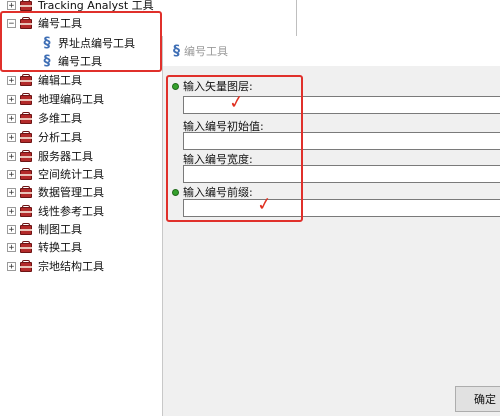 This screenshot has height=416, width=500. I want to click on tree-item-numbering-tools: − 编号工具, so click(44, 23).